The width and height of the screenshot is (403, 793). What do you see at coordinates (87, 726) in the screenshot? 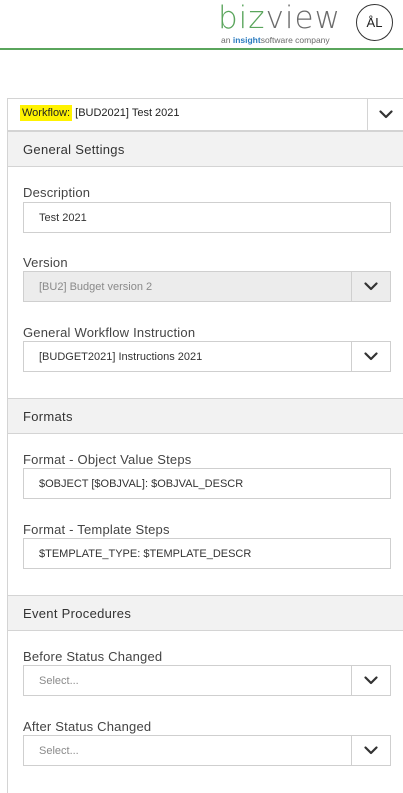
I see `after-status-label: After Status Changed` at bounding box center [87, 726].